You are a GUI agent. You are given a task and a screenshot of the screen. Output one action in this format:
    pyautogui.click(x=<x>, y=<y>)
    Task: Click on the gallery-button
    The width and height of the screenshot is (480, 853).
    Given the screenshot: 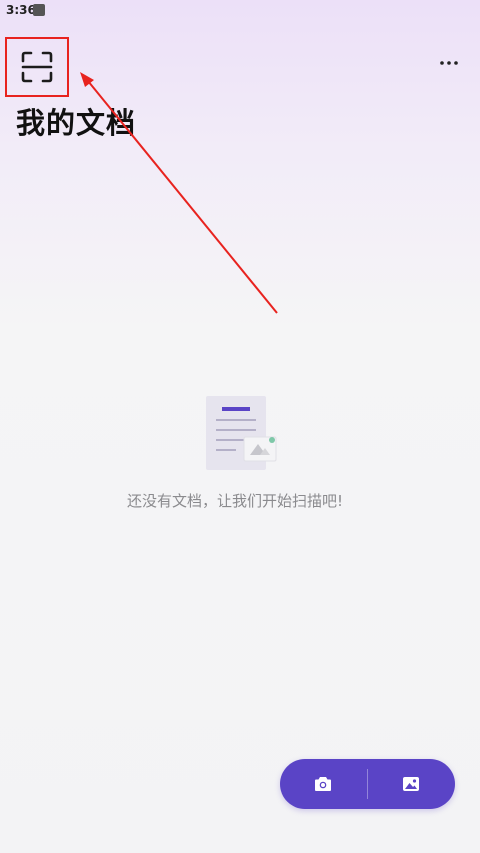 What is the action you would take?
    pyautogui.click(x=411, y=784)
    